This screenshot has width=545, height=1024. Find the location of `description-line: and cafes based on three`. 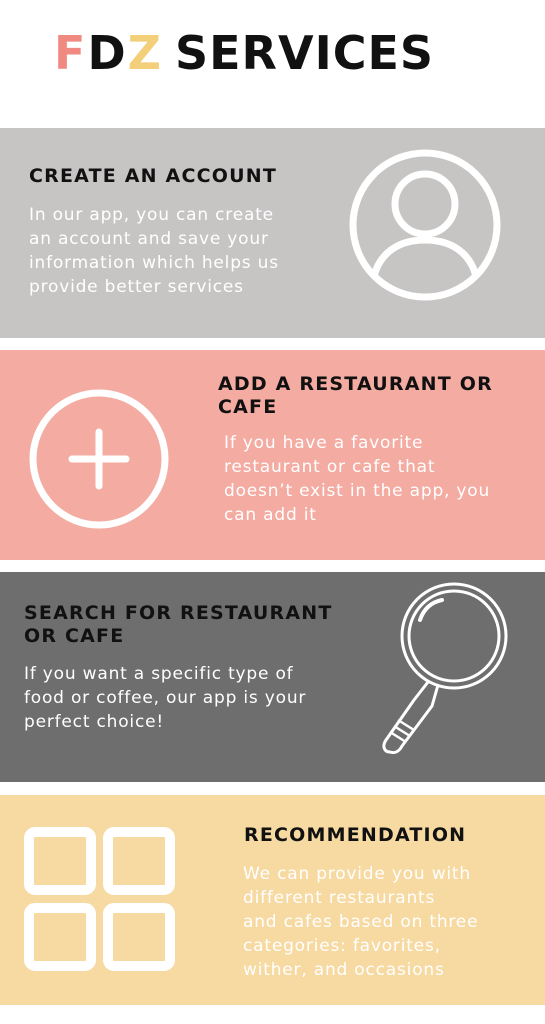

description-line: and cafes based on three is located at coordinates (361, 922).